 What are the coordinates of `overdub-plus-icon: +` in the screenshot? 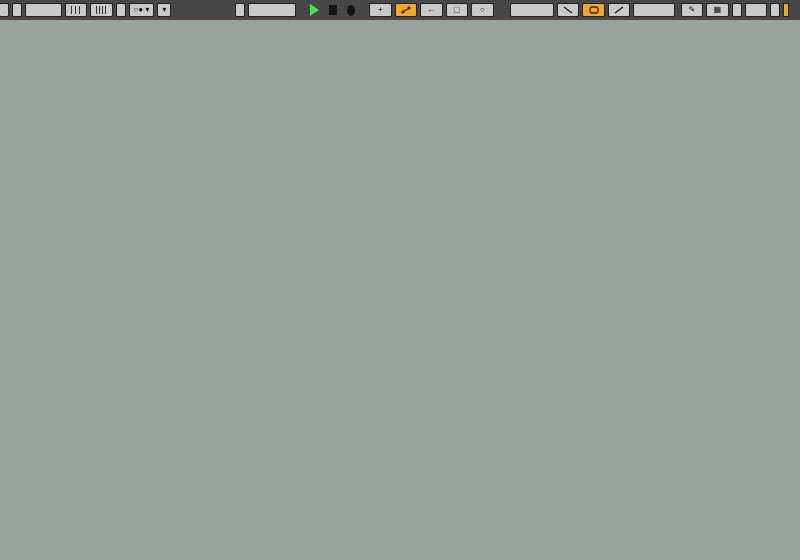 It's located at (380, 10).